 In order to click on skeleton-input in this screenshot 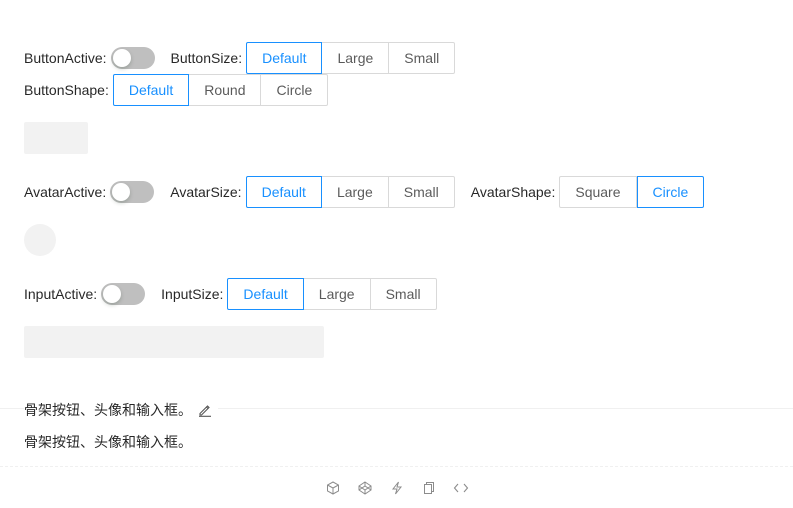, I will do `click(174, 342)`.